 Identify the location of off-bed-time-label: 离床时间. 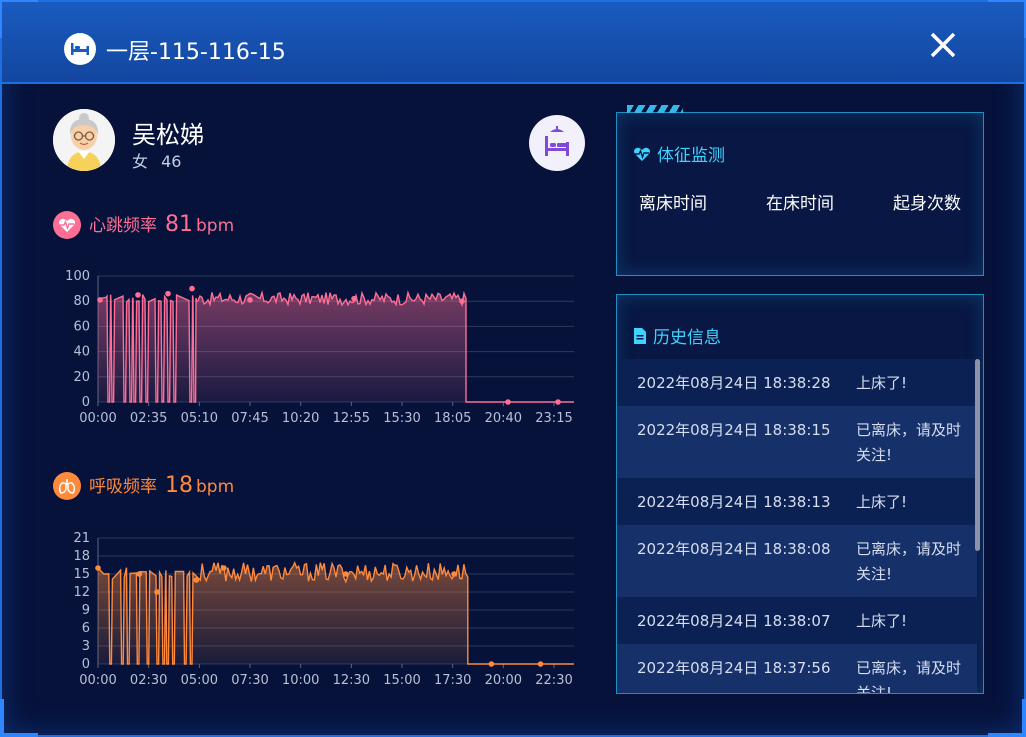
(673, 204).